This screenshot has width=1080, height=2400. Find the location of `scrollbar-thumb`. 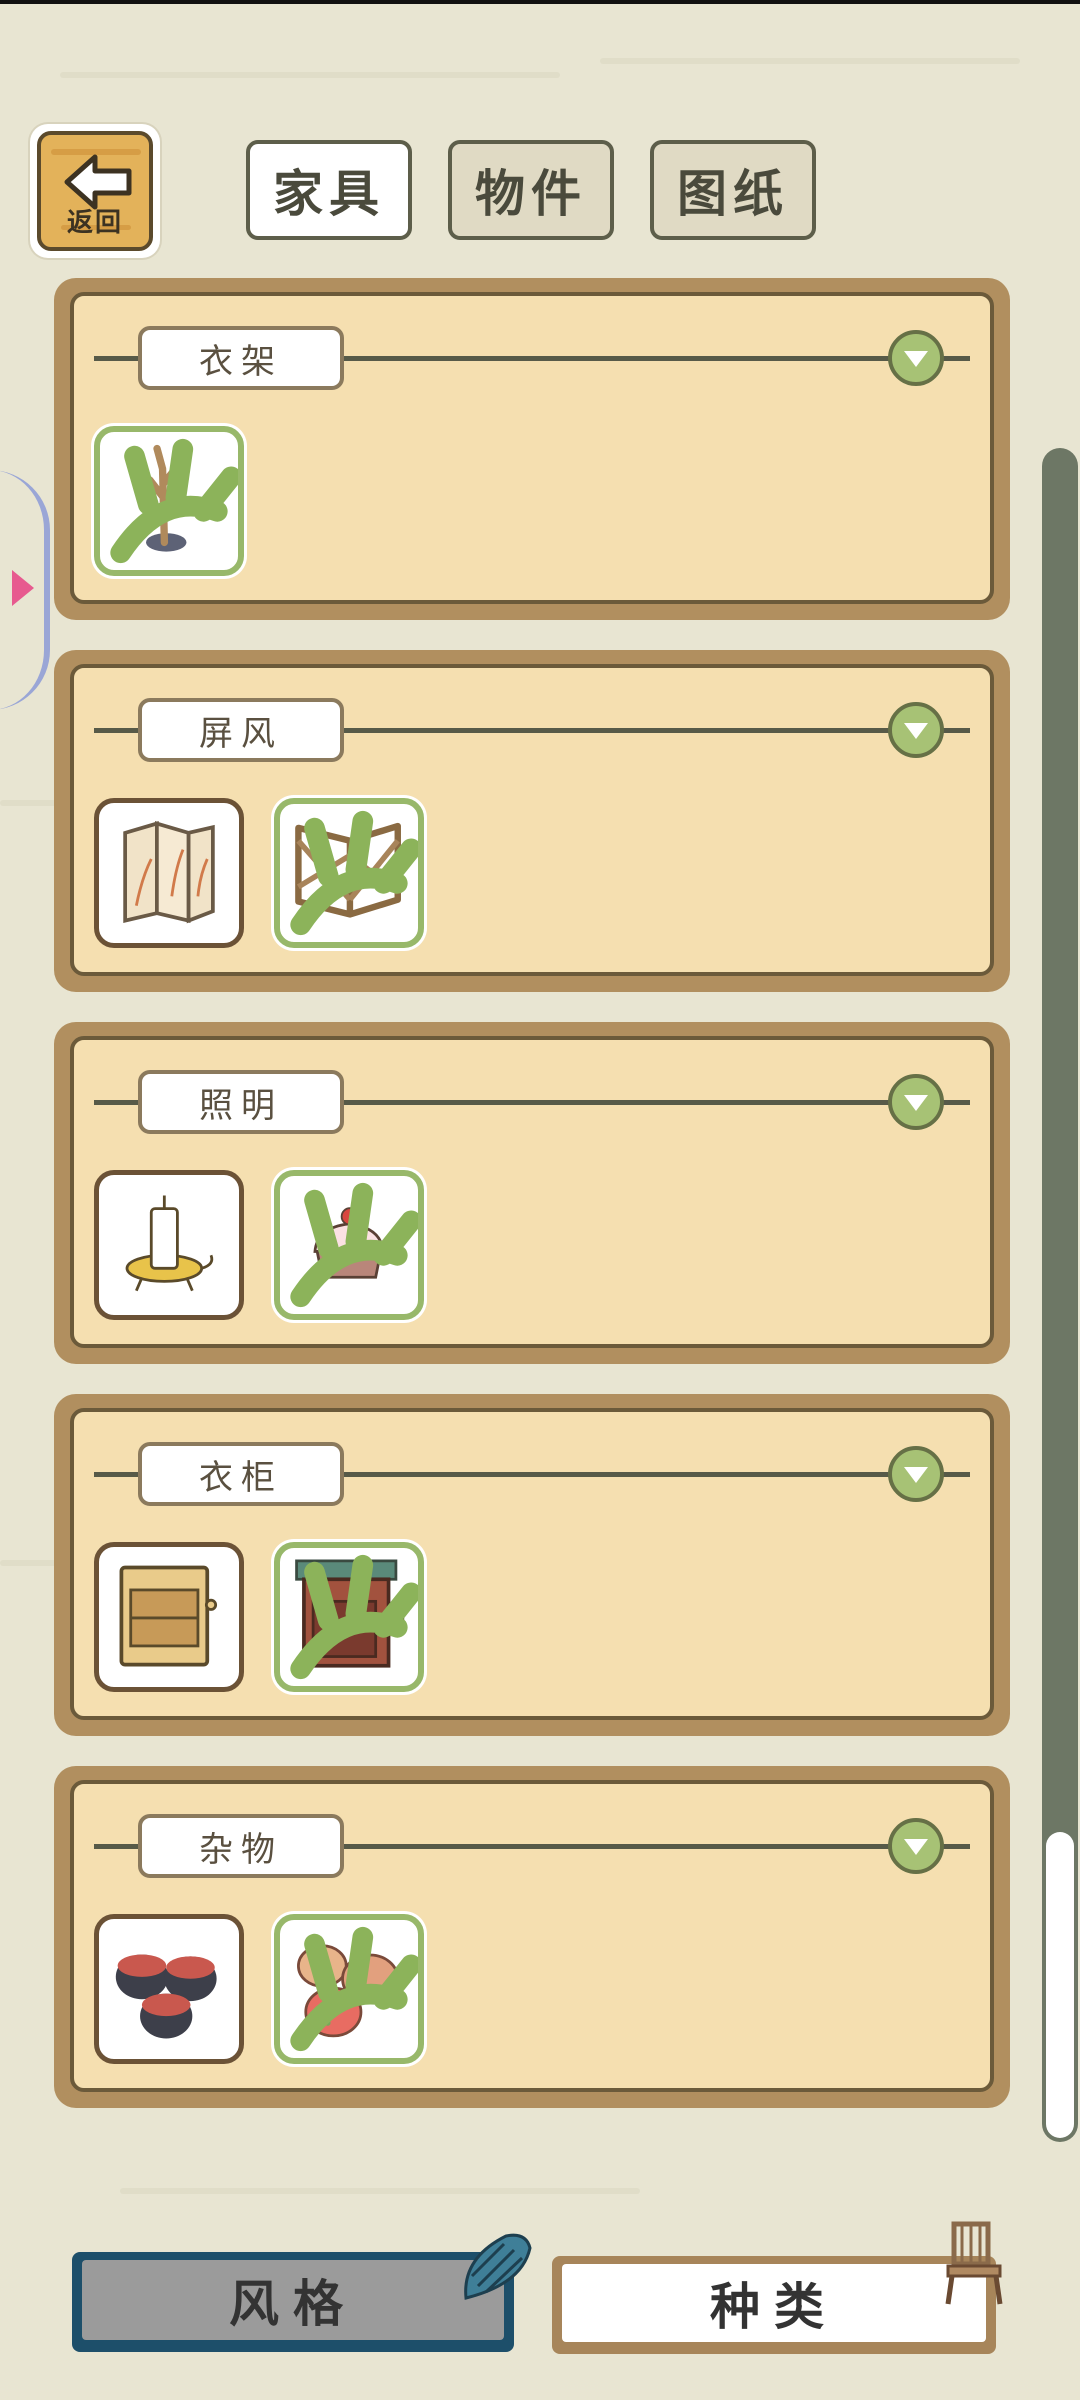

scrollbar-thumb is located at coordinates (1060, 1985).